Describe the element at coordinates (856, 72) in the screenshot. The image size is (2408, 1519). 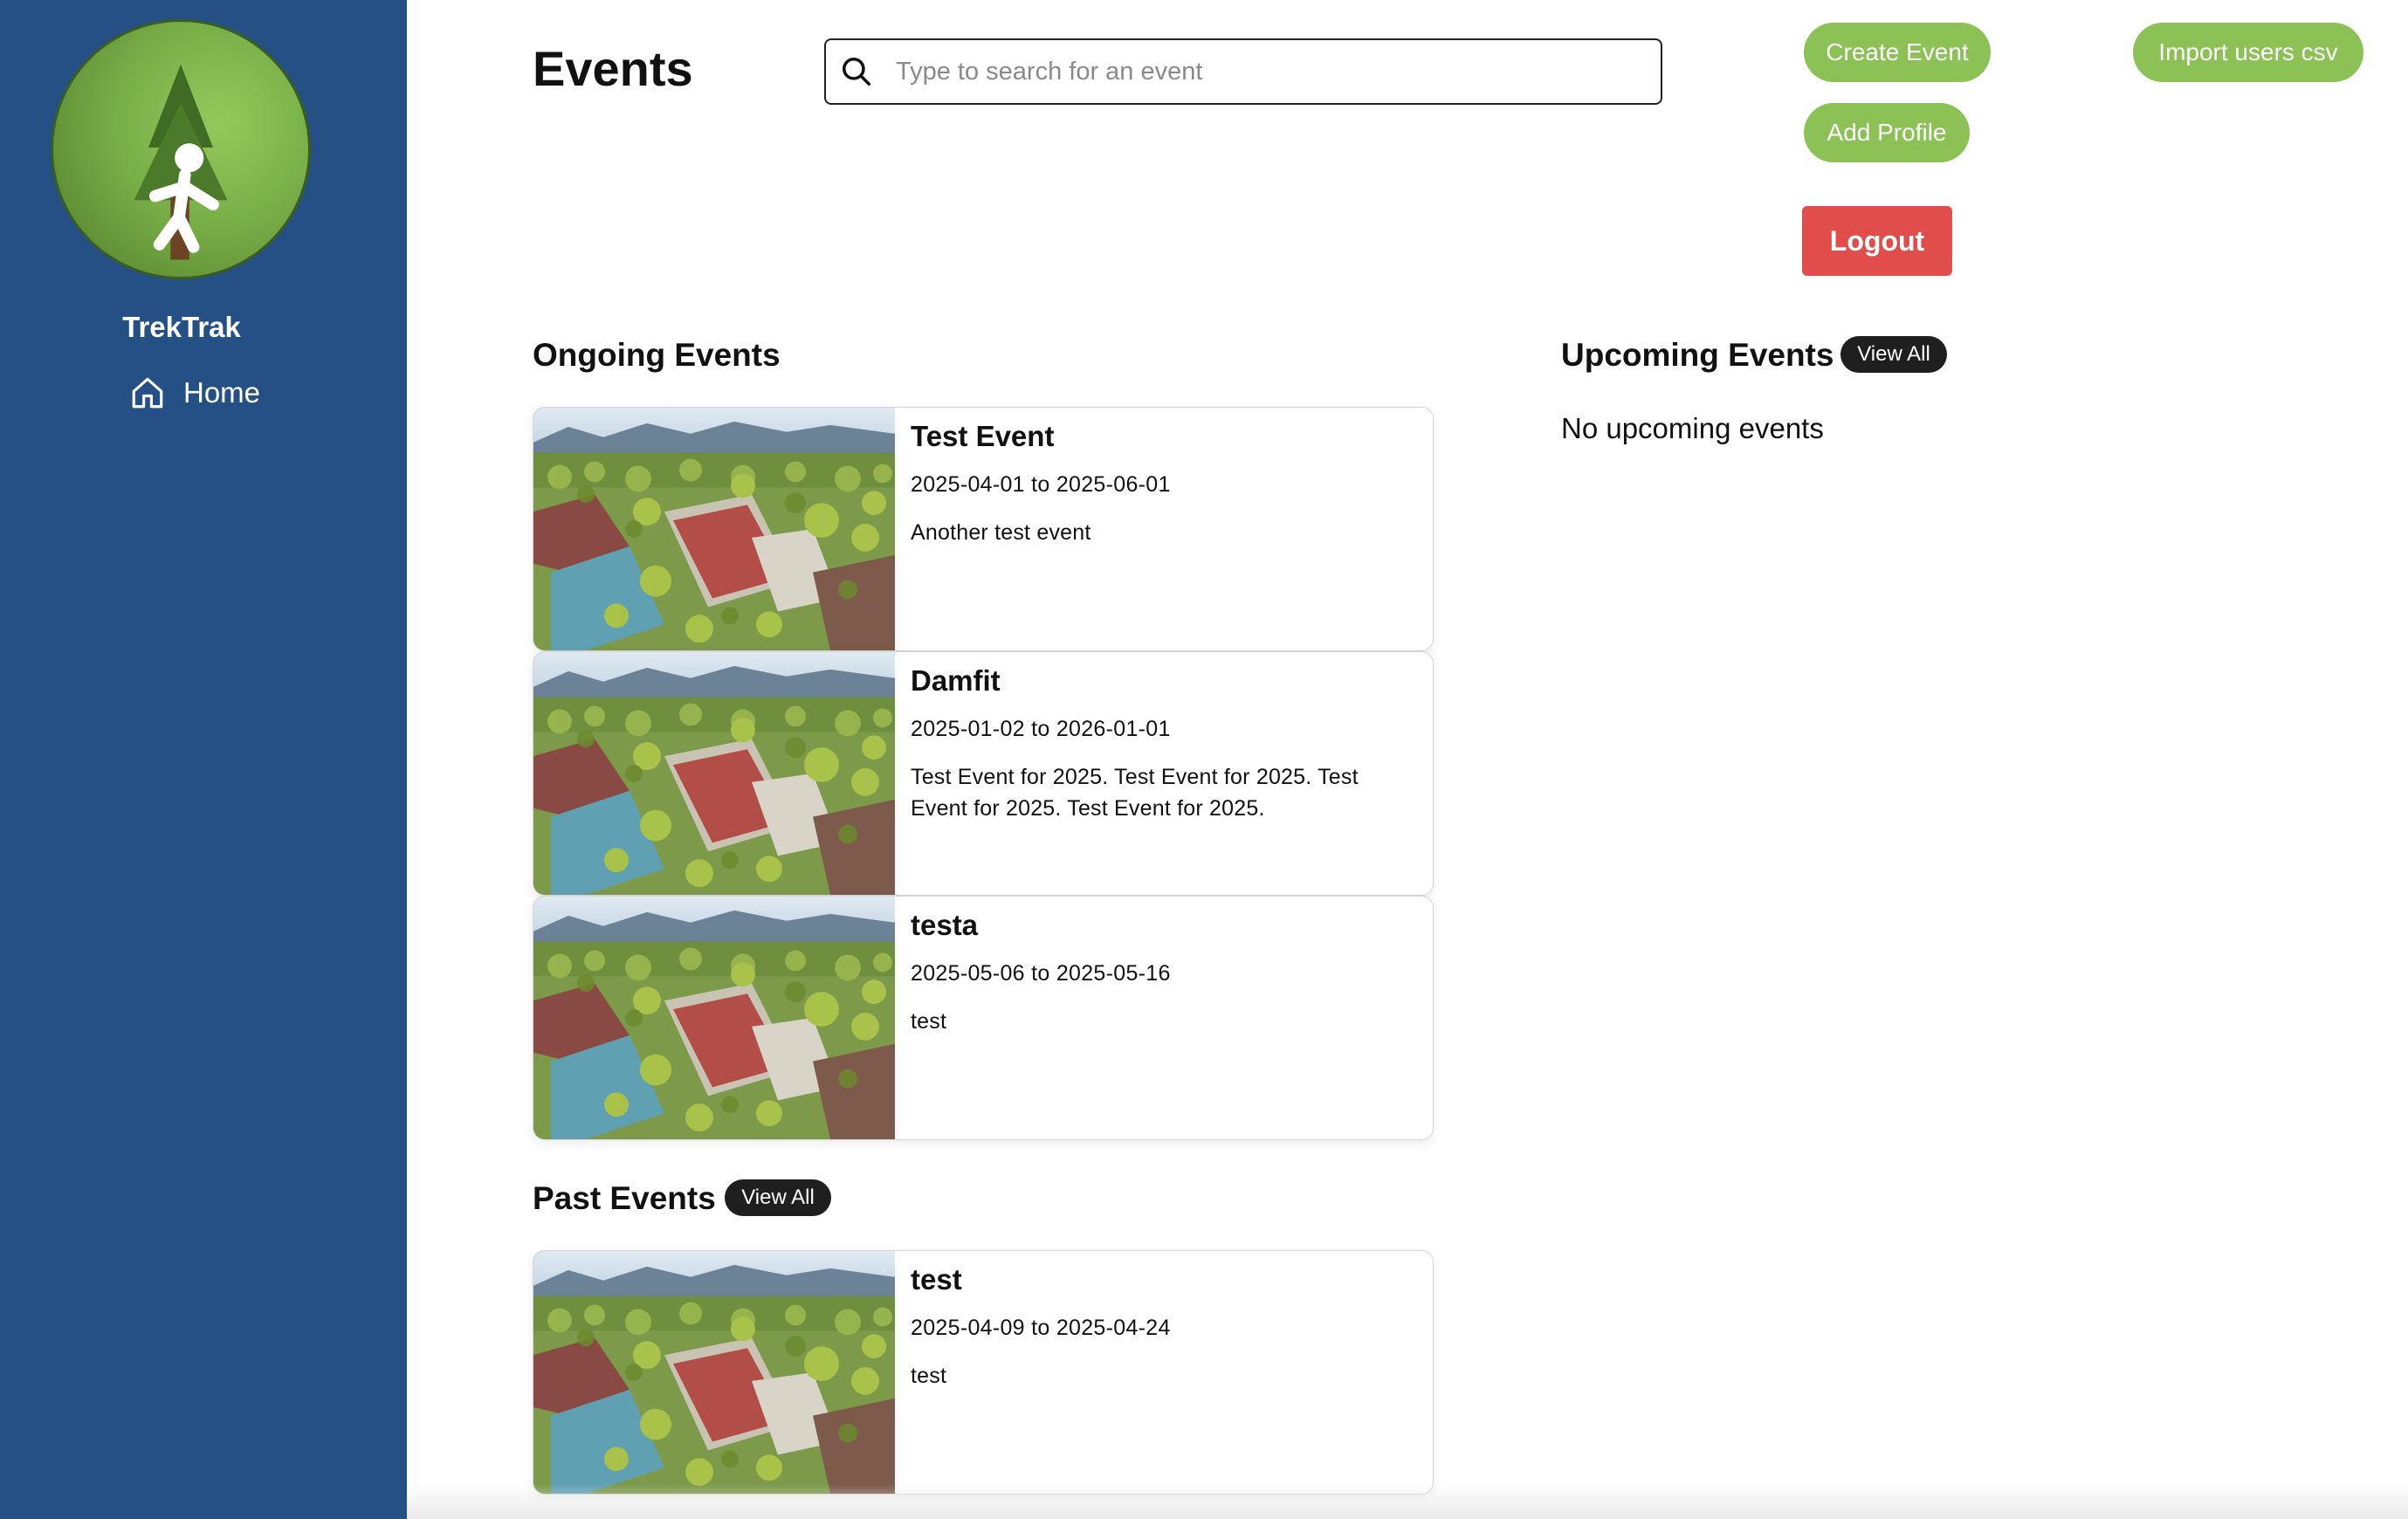
I see `search-icon` at that location.